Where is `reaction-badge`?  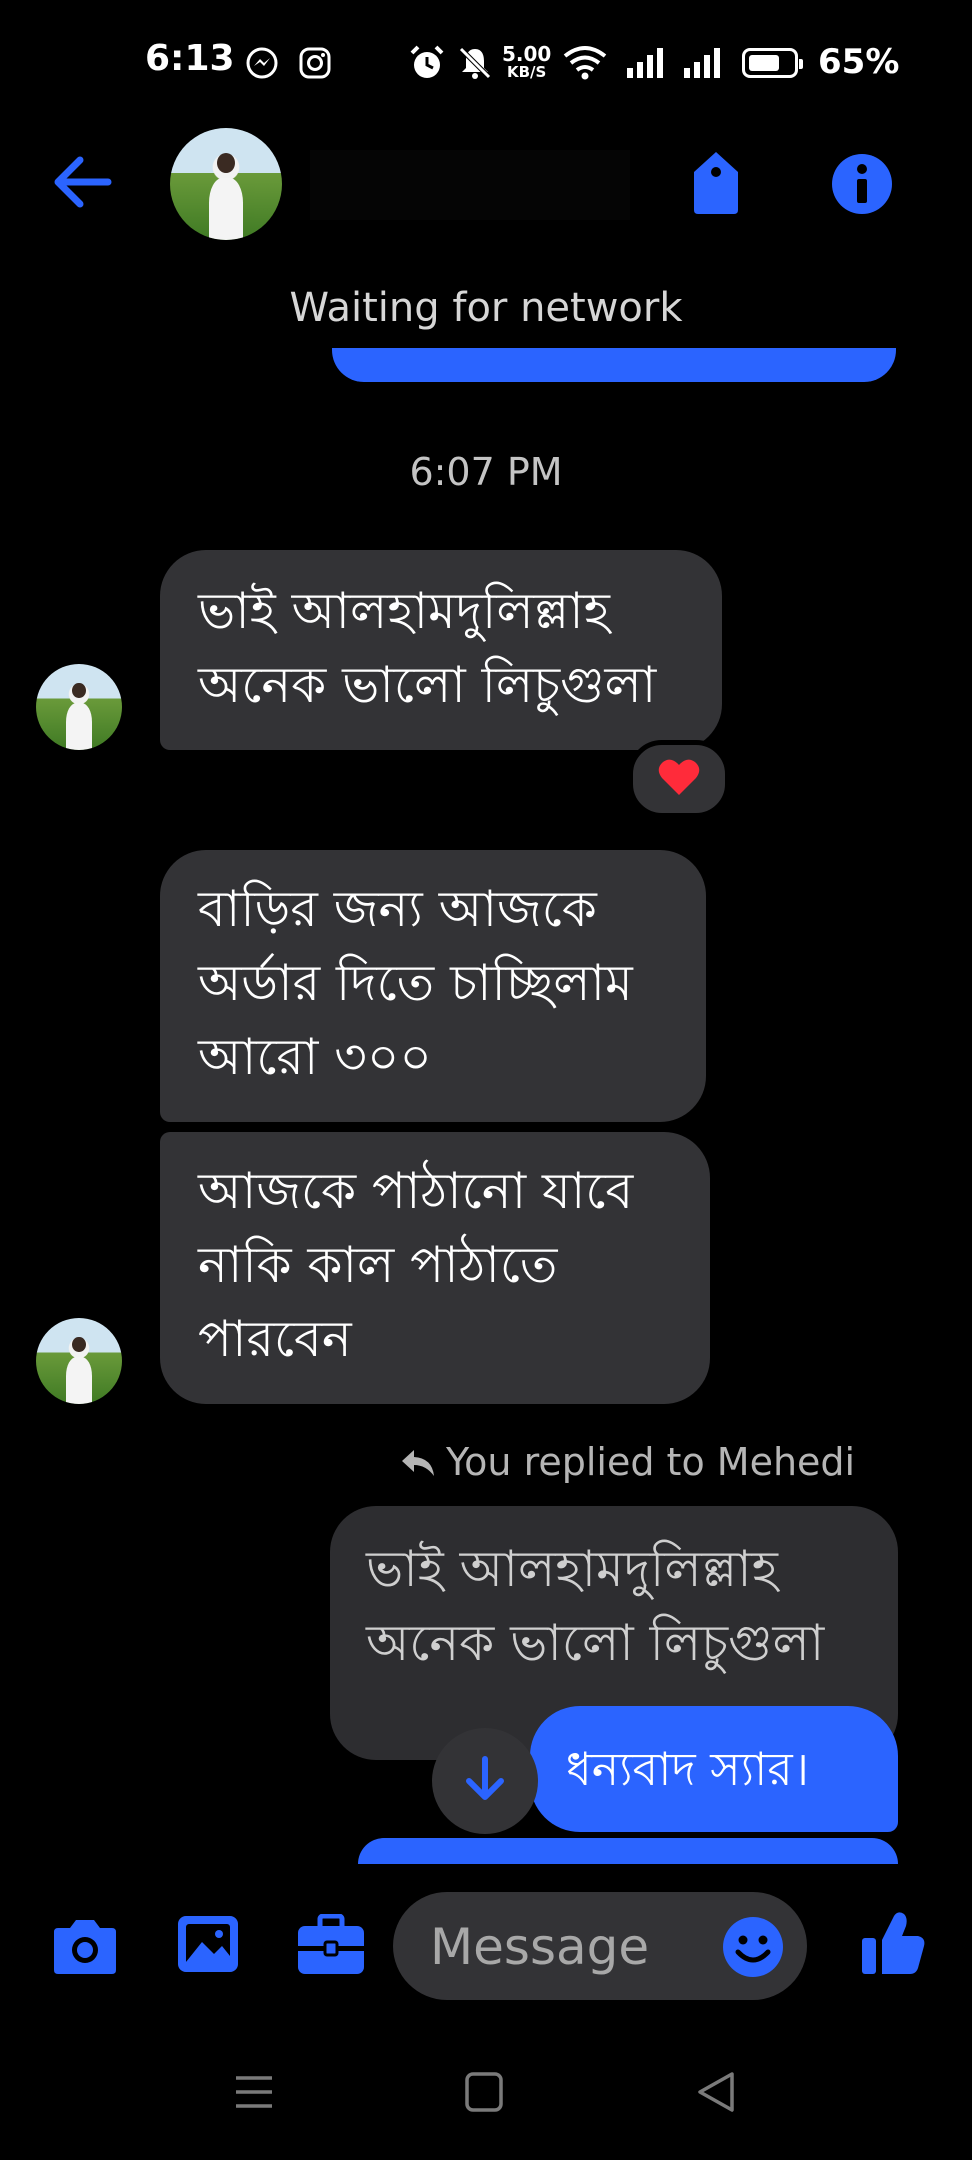
reaction-badge is located at coordinates (679, 779).